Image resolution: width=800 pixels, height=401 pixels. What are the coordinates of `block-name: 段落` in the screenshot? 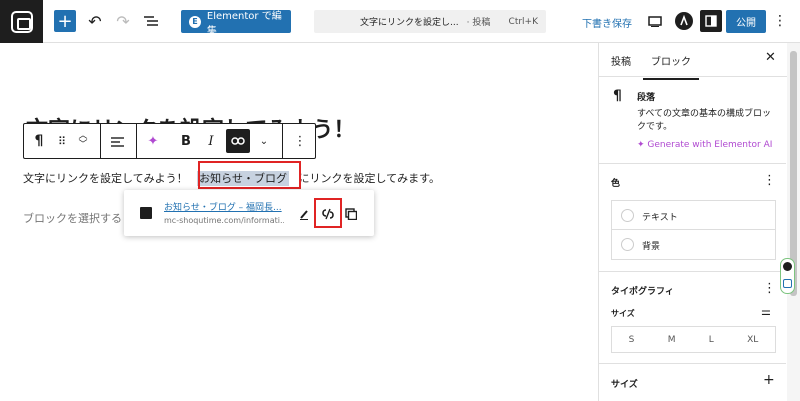 It's located at (646, 98).